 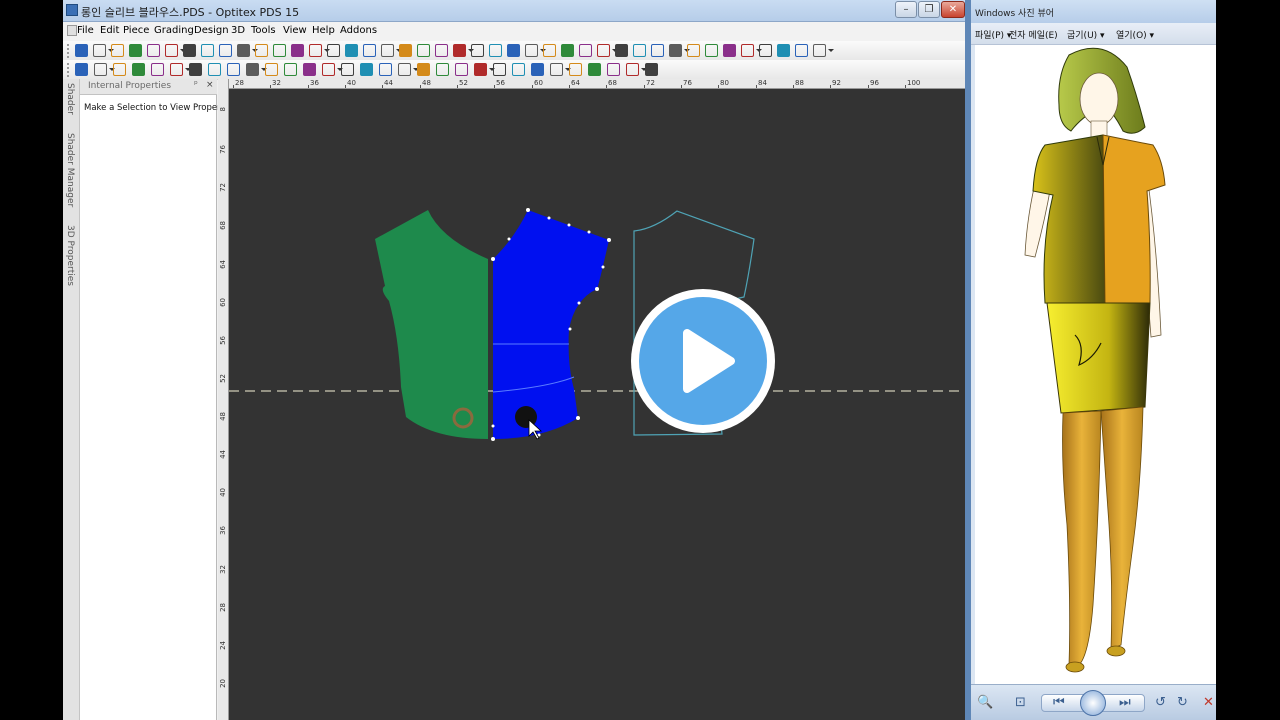 I want to click on tool-dropdown-icon, so click(x=831, y=50).